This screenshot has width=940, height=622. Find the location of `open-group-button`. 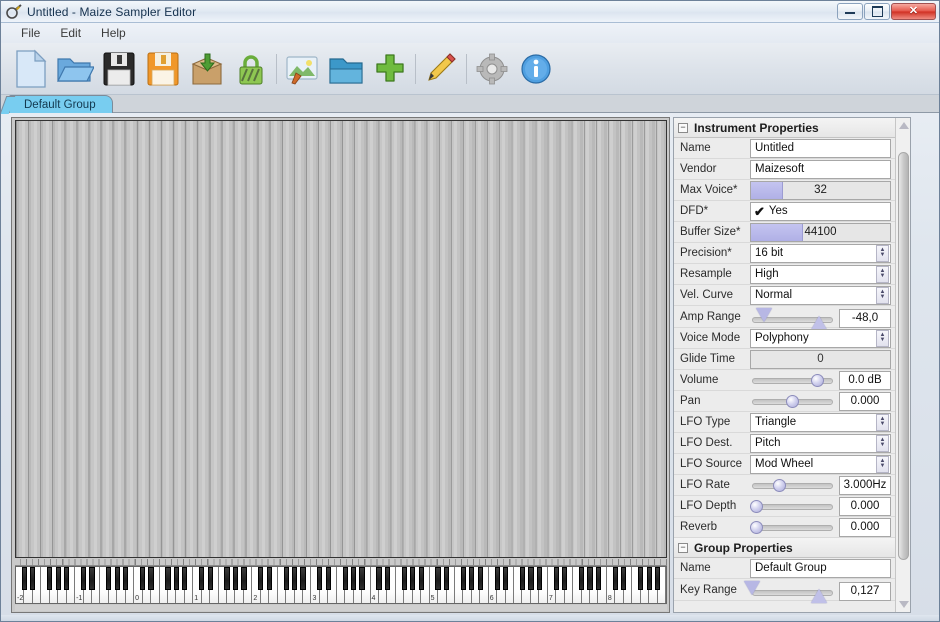

open-group-button is located at coordinates (346, 69).